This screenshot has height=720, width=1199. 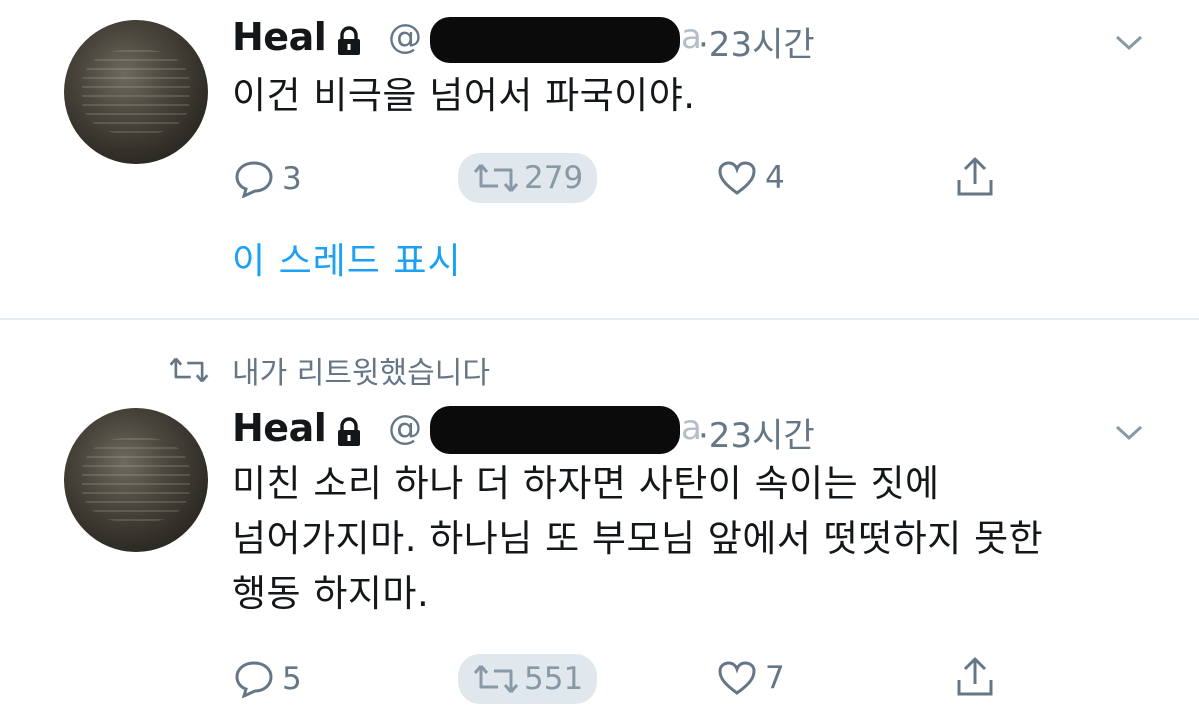 I want to click on reply-count: 5, so click(x=292, y=679).